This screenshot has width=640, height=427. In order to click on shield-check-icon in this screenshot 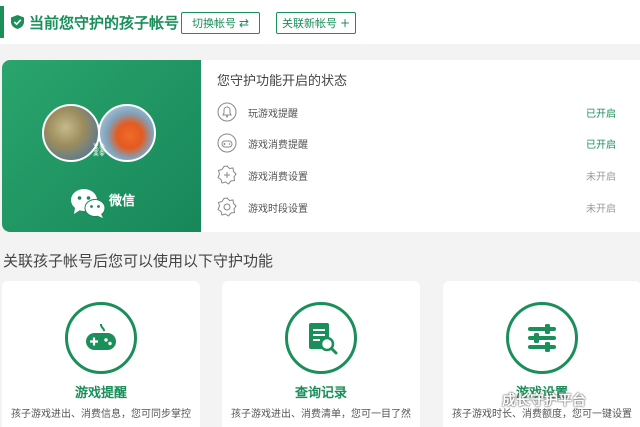, I will do `click(17, 22)`.